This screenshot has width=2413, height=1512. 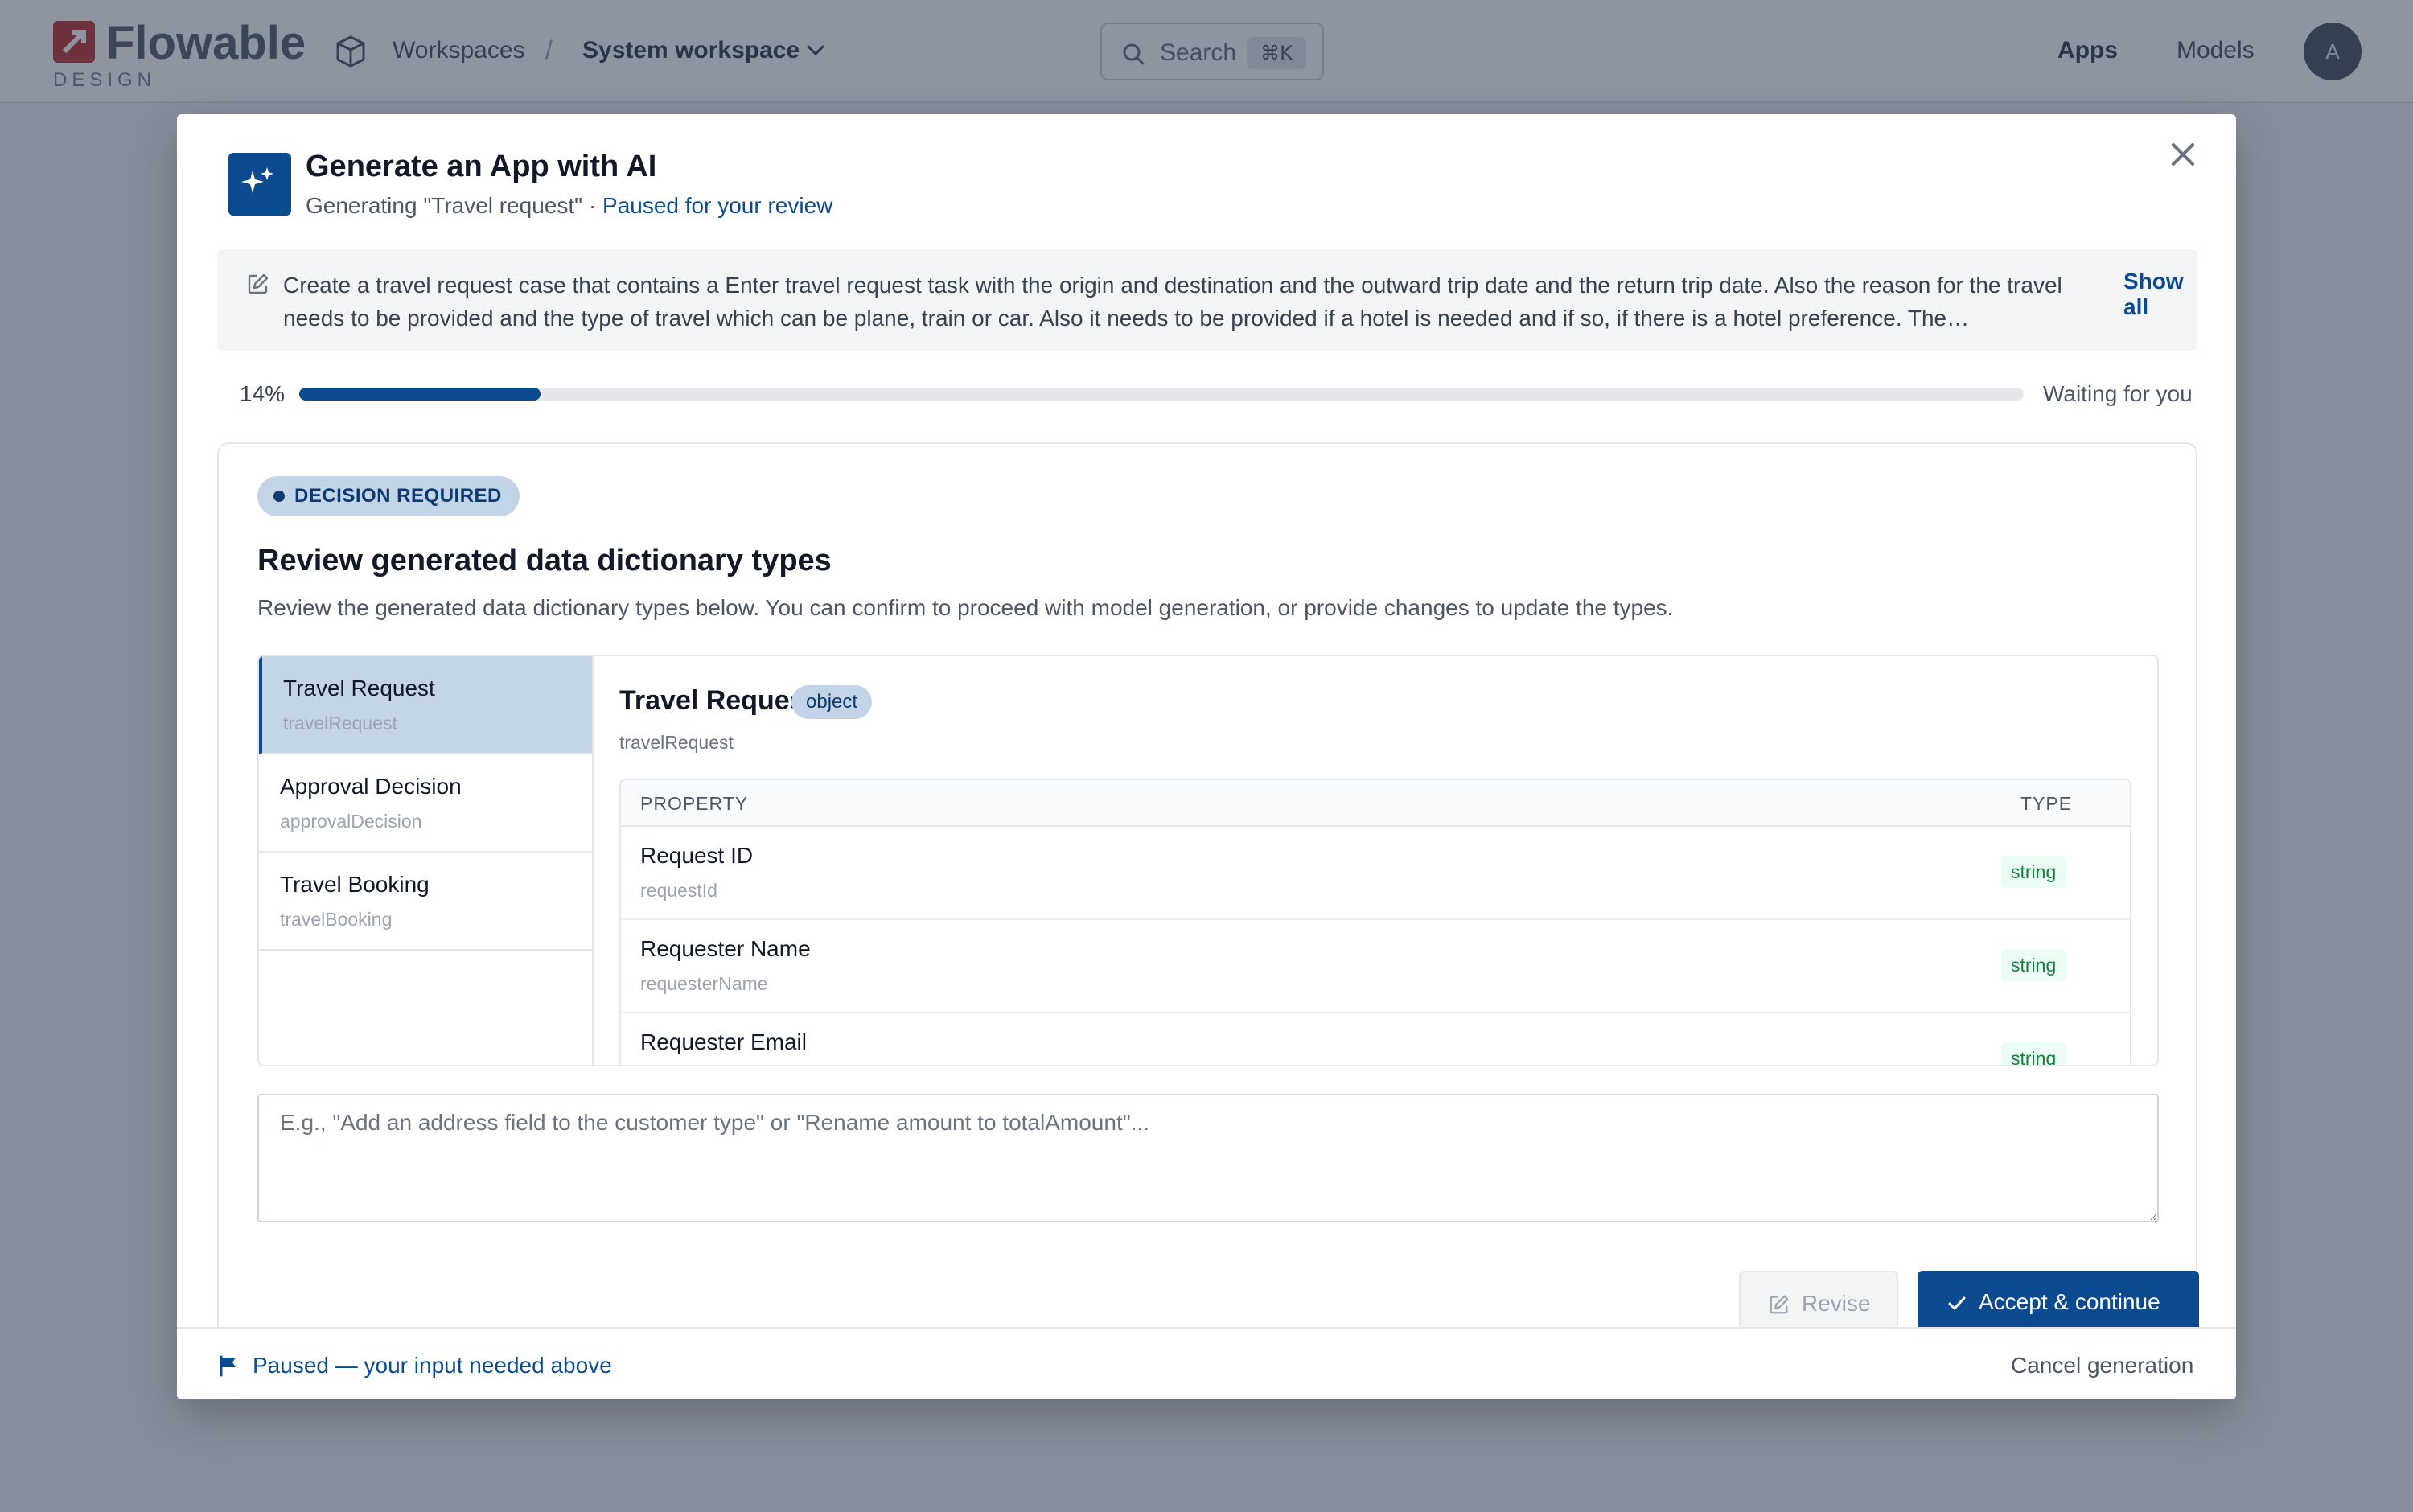 I want to click on table-row: Request ID requestId string, so click(x=1375, y=874).